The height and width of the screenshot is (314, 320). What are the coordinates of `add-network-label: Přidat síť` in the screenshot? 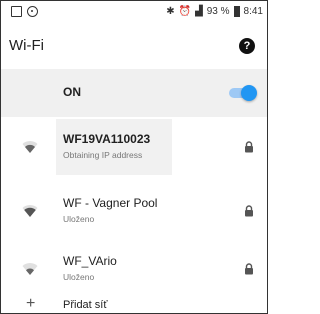 It's located at (85, 305).